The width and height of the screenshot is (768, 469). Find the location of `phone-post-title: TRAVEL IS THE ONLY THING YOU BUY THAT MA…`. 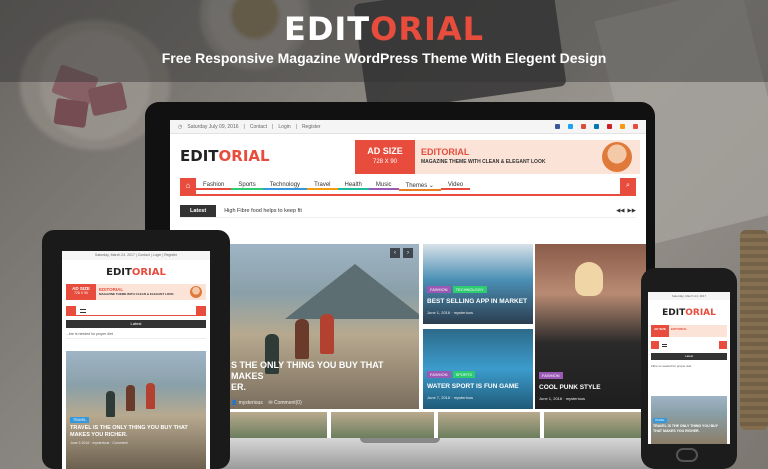

phone-post-title: TRAVEL IS THE ONLY THING YOU BUY THAT MA… is located at coordinates (689, 428).